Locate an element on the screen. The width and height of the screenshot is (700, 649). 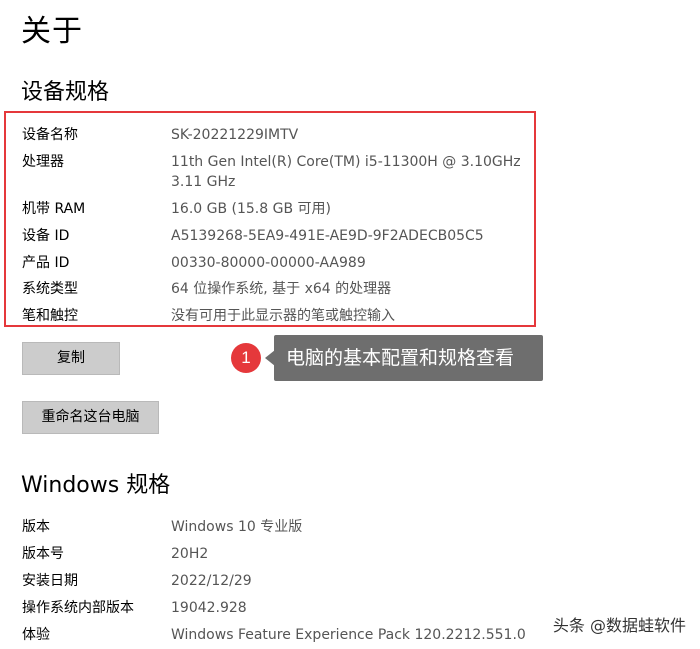
spec-value: Windows 10 专业版 is located at coordinates (236, 527).